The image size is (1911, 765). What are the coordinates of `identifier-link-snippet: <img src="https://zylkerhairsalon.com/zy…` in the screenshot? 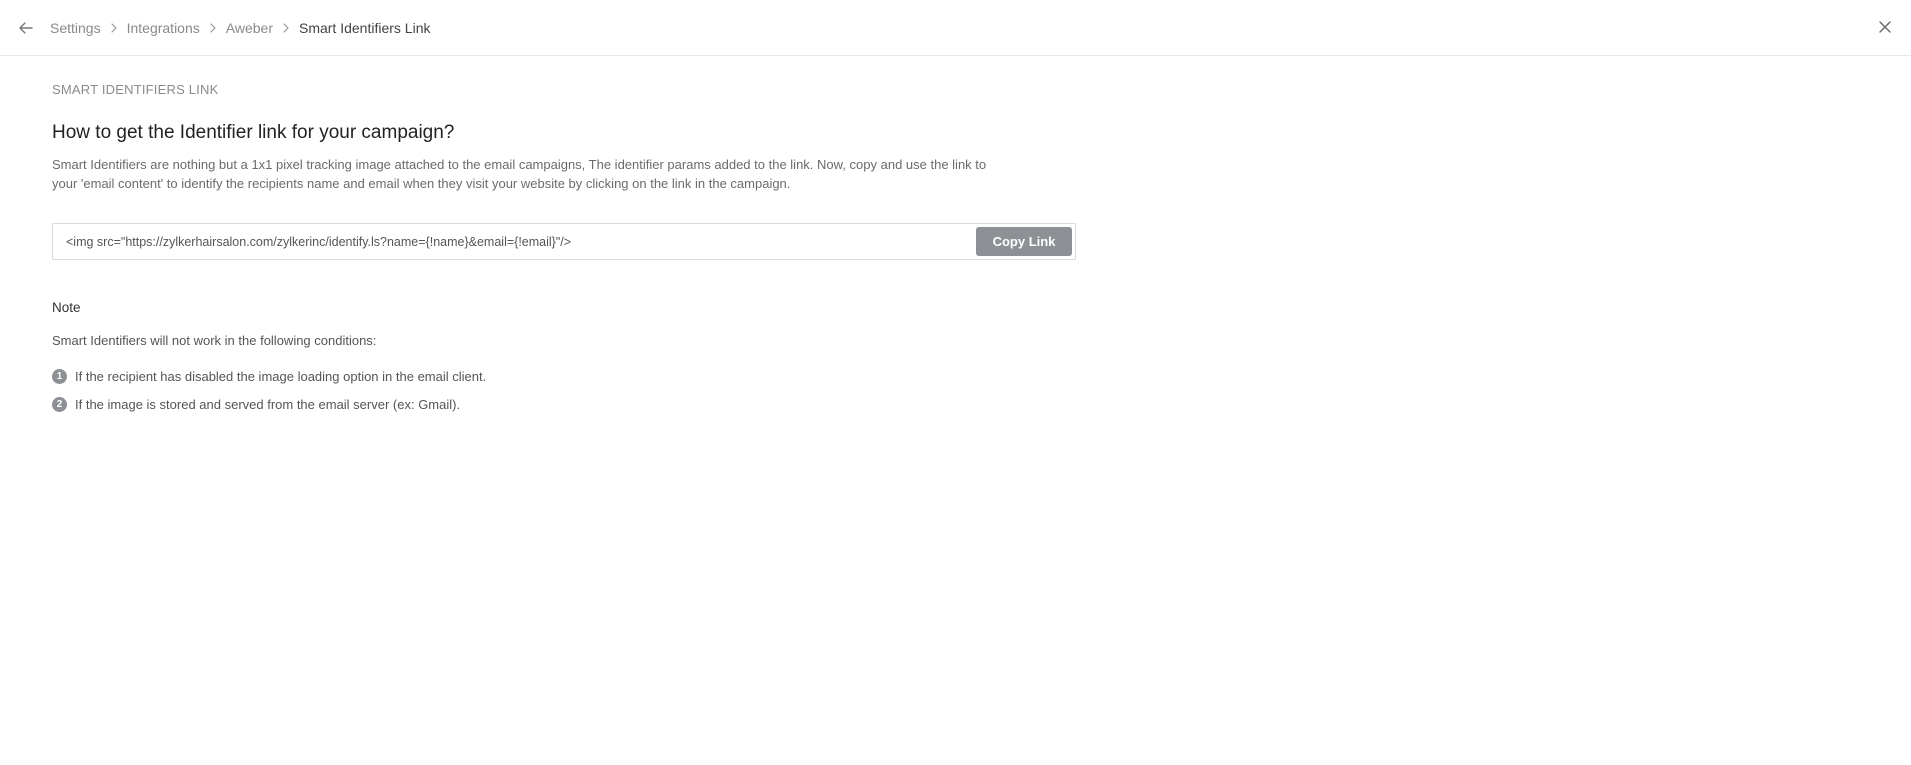 It's located at (514, 242).